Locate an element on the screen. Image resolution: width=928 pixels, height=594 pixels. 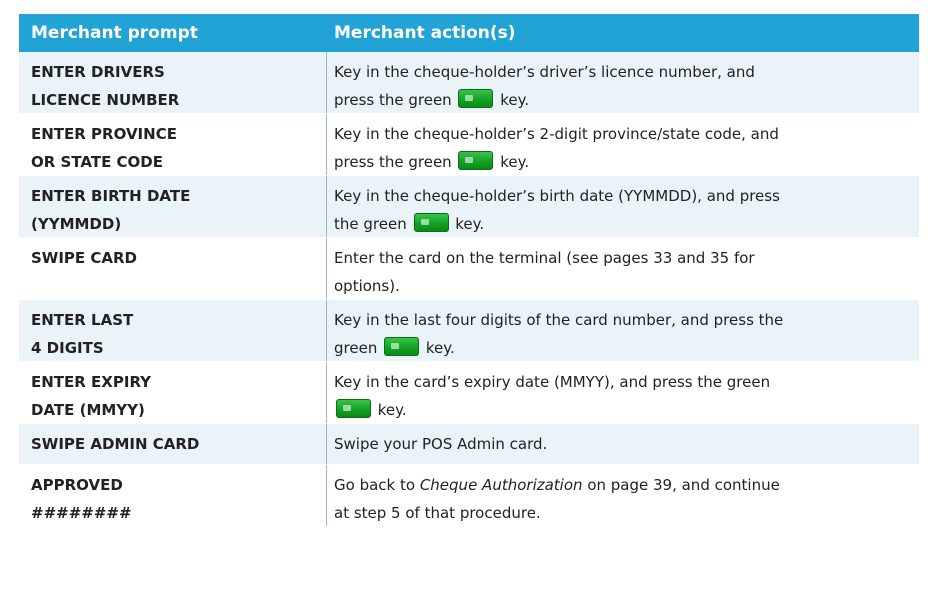
prompt-cell: SWIPE CARD is located at coordinates (173, 268).